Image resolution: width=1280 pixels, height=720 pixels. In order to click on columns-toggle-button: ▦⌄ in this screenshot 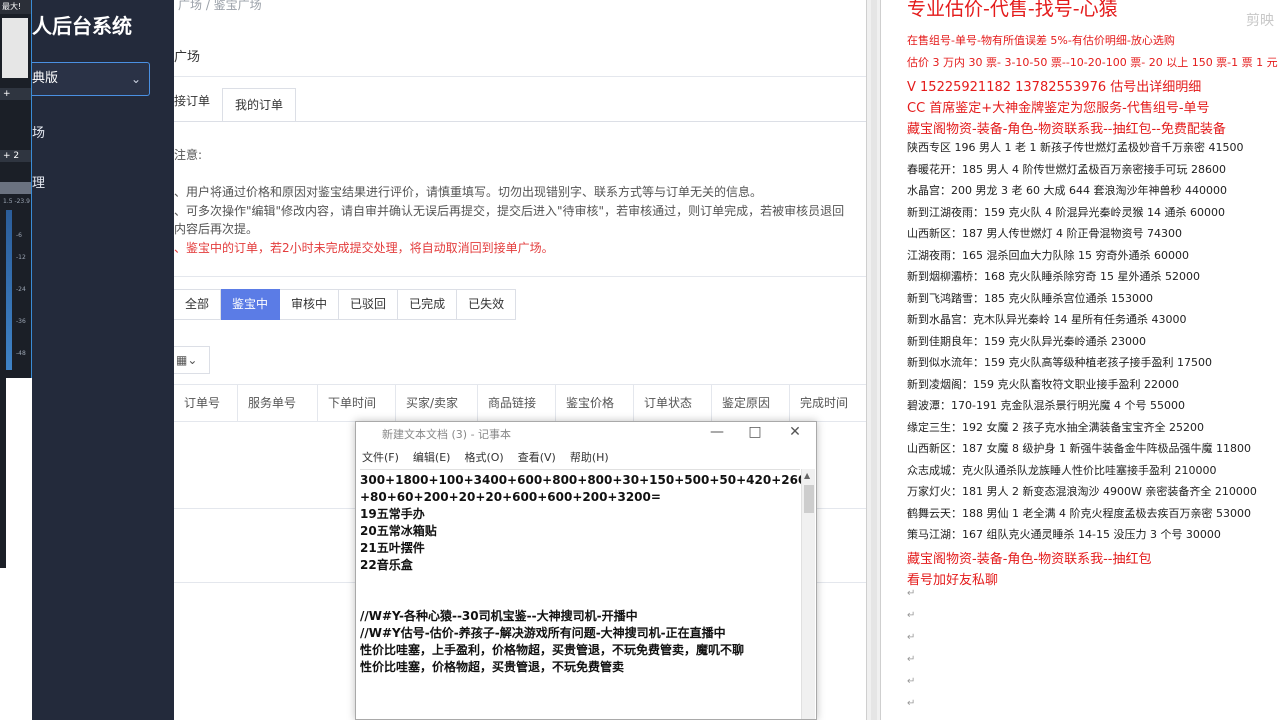, I will do `click(192, 360)`.